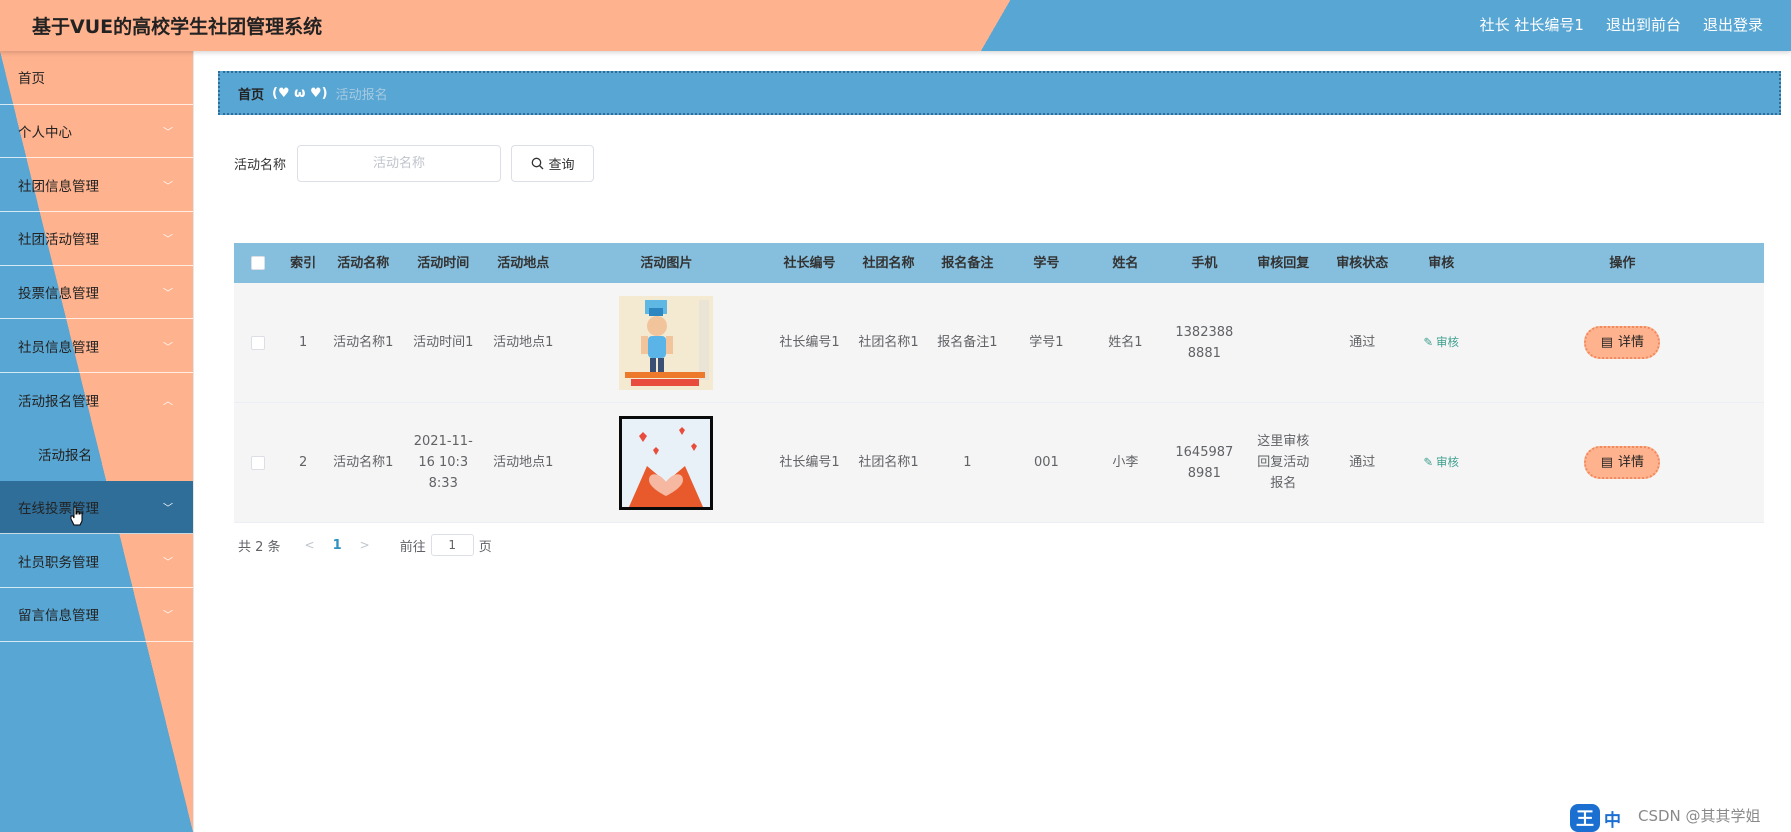 Image resolution: width=1791 pixels, height=832 pixels. Describe the element at coordinates (399, 163) in the screenshot. I see `activity-name-input` at that location.